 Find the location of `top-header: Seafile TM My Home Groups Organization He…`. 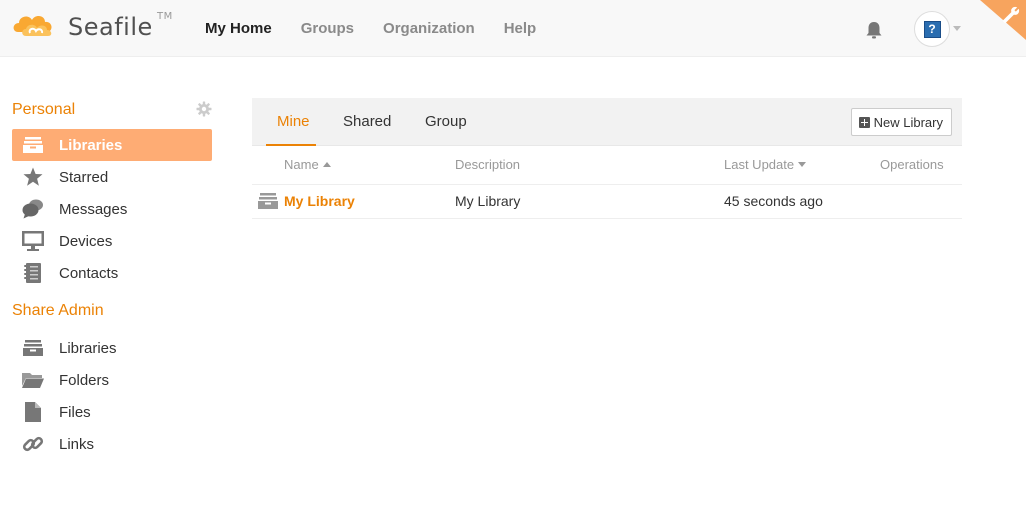

top-header: Seafile TM My Home Groups Organization He… is located at coordinates (513, 28).